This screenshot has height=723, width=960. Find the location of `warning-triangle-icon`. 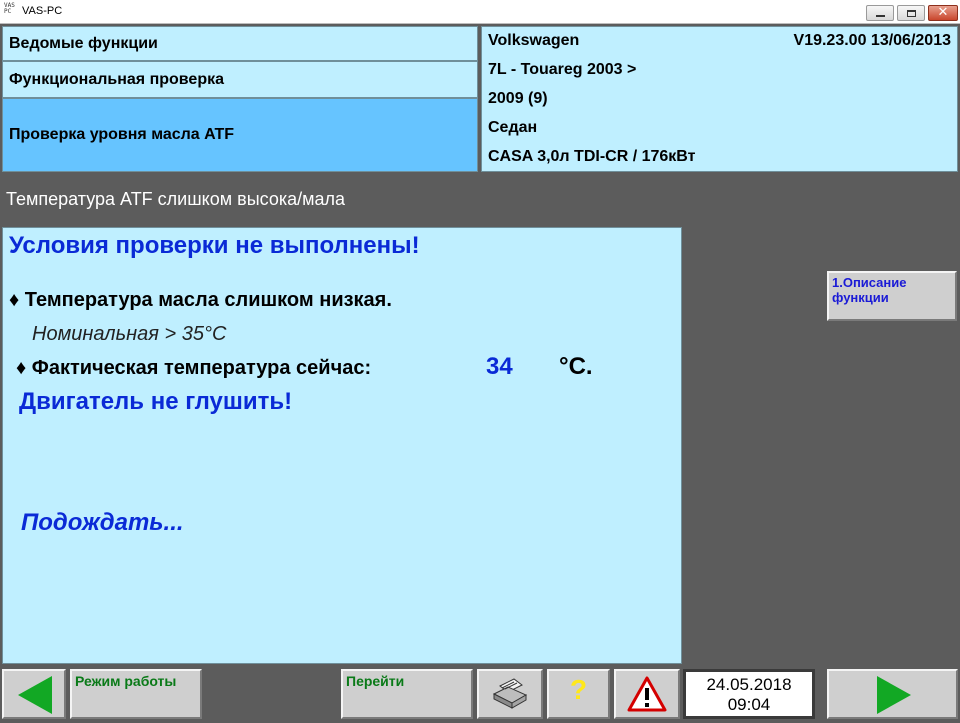

warning-triangle-icon is located at coordinates (647, 694).